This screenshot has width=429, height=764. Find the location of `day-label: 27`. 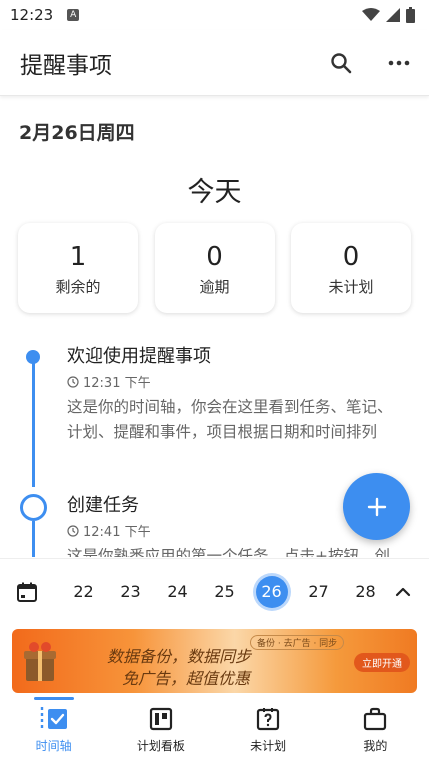

day-label: 27 is located at coordinates (318, 591).